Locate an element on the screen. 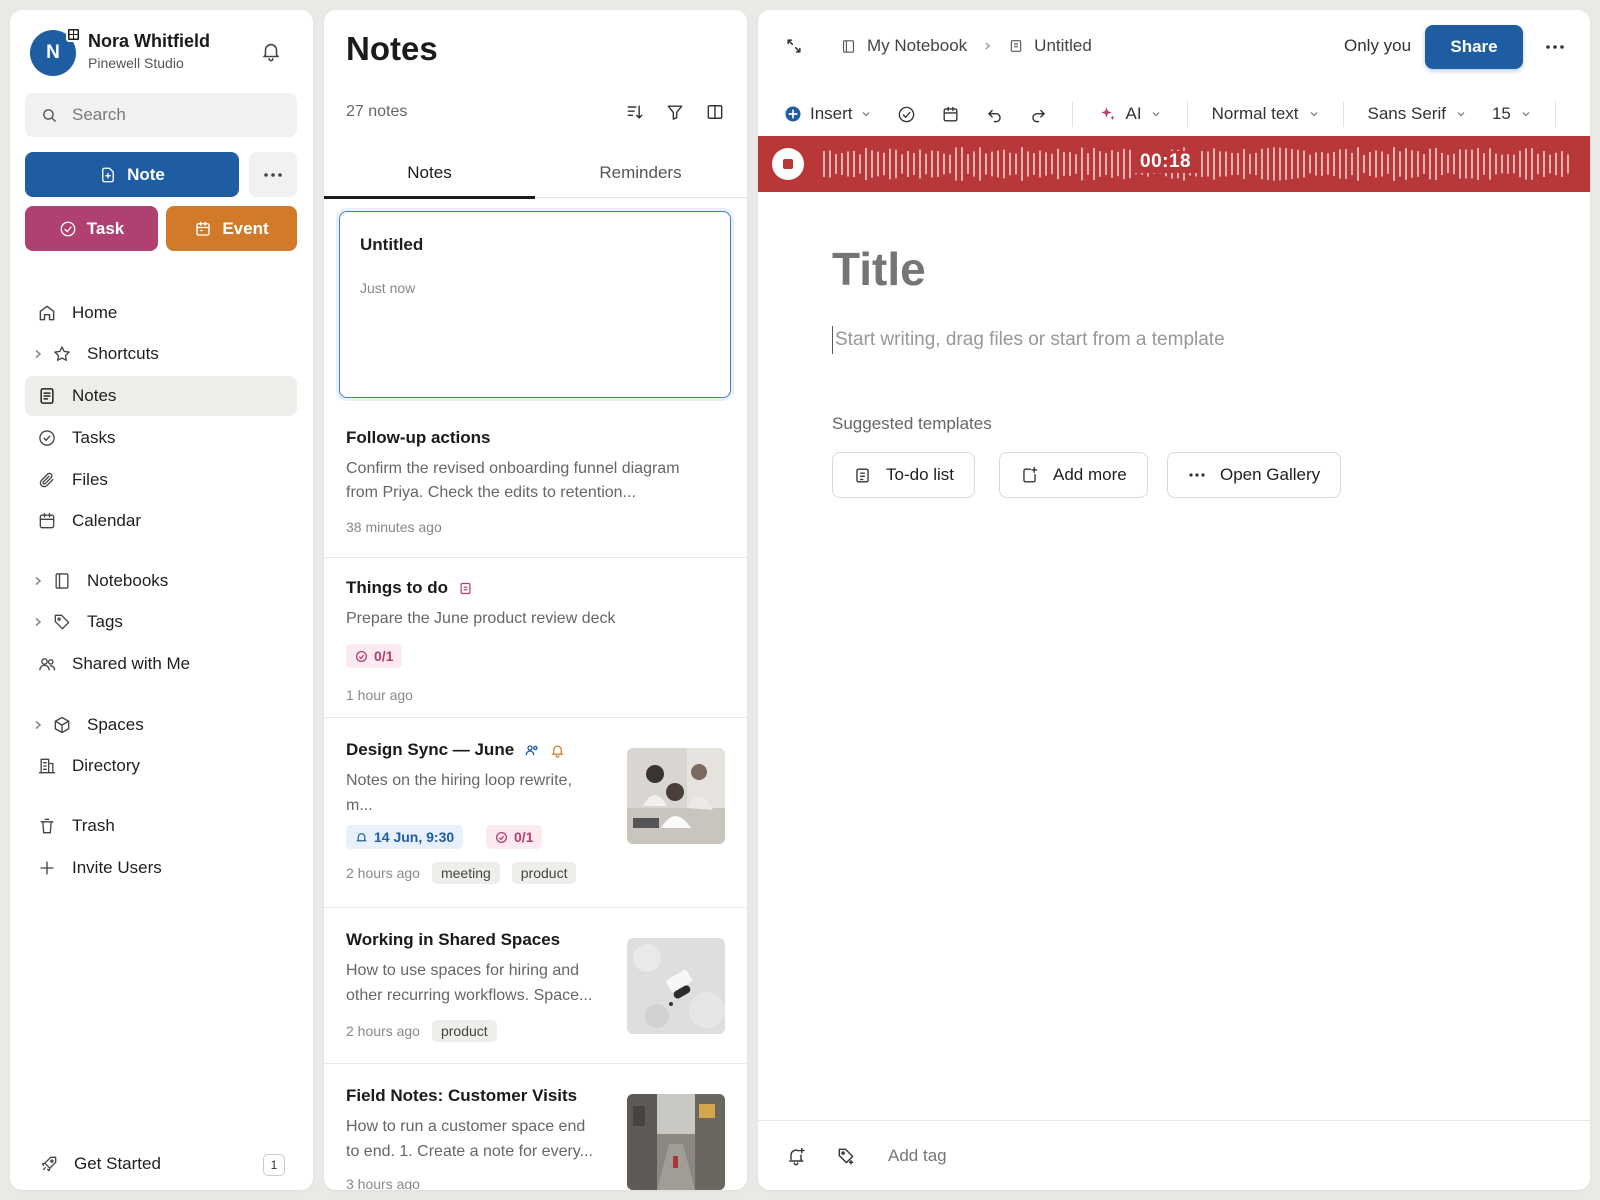 The image size is (1600, 1200). recording-bar: 00:18 is located at coordinates (1174, 164).